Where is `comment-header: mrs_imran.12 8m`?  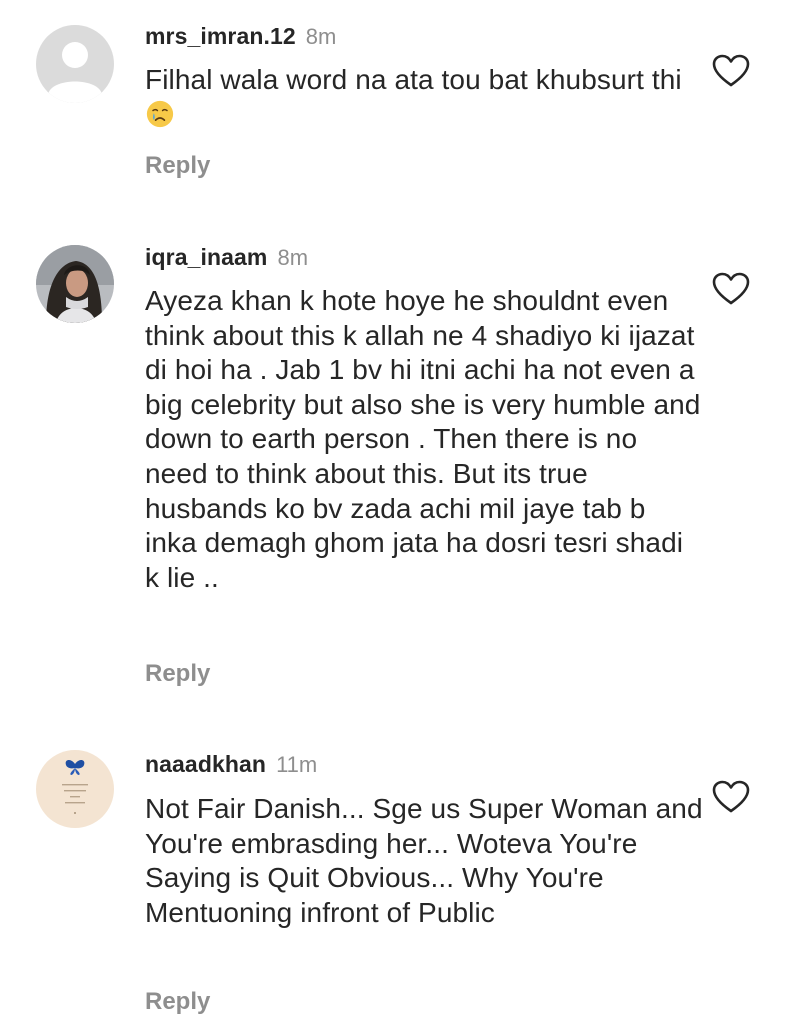 comment-header: mrs_imran.12 8m is located at coordinates (240, 36).